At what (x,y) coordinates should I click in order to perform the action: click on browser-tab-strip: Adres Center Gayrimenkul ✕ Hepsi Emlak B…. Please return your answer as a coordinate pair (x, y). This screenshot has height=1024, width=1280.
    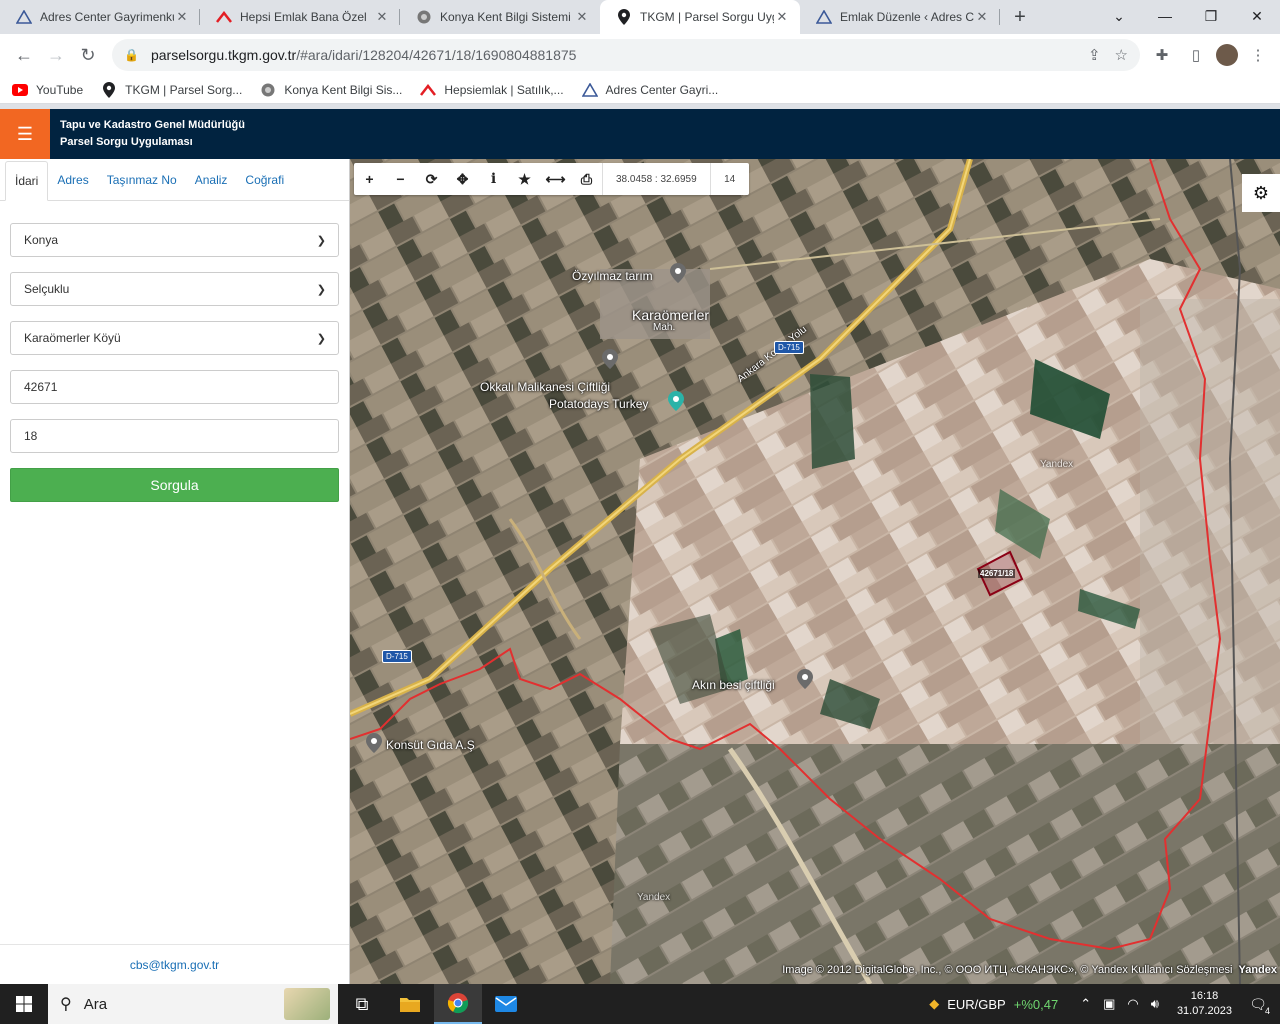
    Looking at the image, I should click on (640, 17).